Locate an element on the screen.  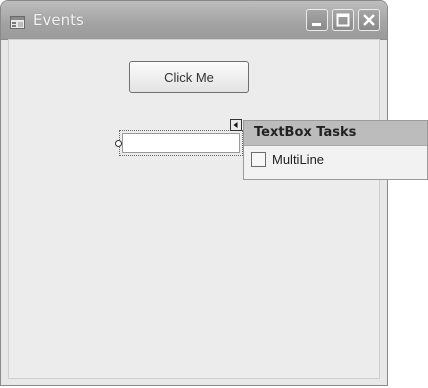
textbox-selection-frame is located at coordinates (179, 143).